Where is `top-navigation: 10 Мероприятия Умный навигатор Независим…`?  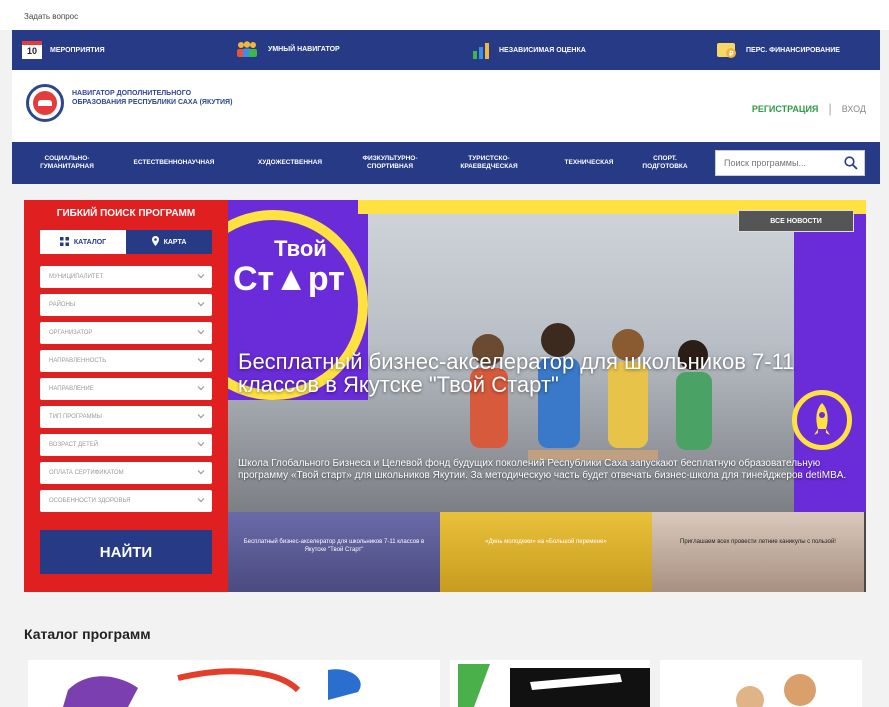 top-navigation: 10 Мероприятия Умный навигатор Независим… is located at coordinates (446, 50).